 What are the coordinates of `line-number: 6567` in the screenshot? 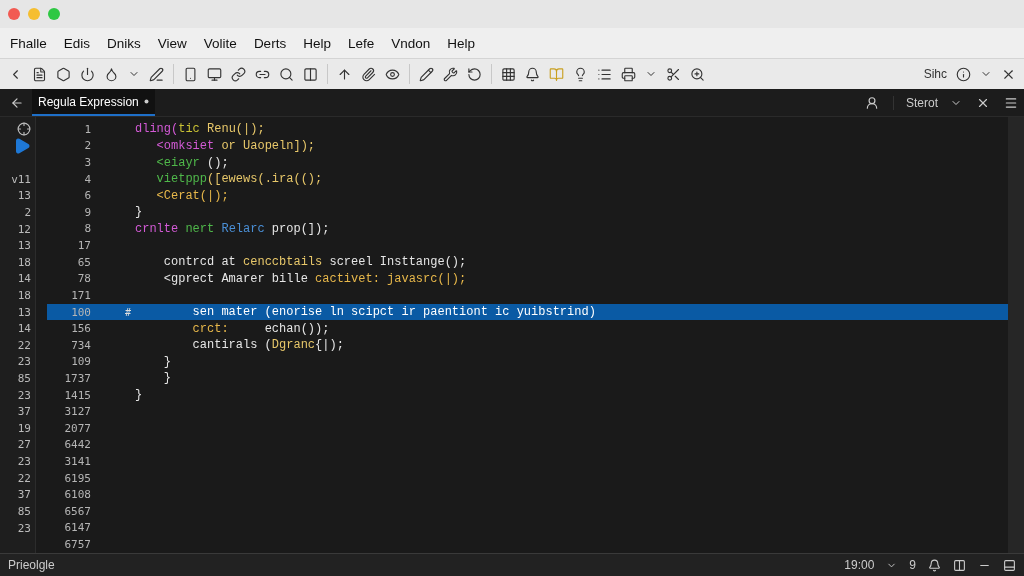 It's located at (77, 511).